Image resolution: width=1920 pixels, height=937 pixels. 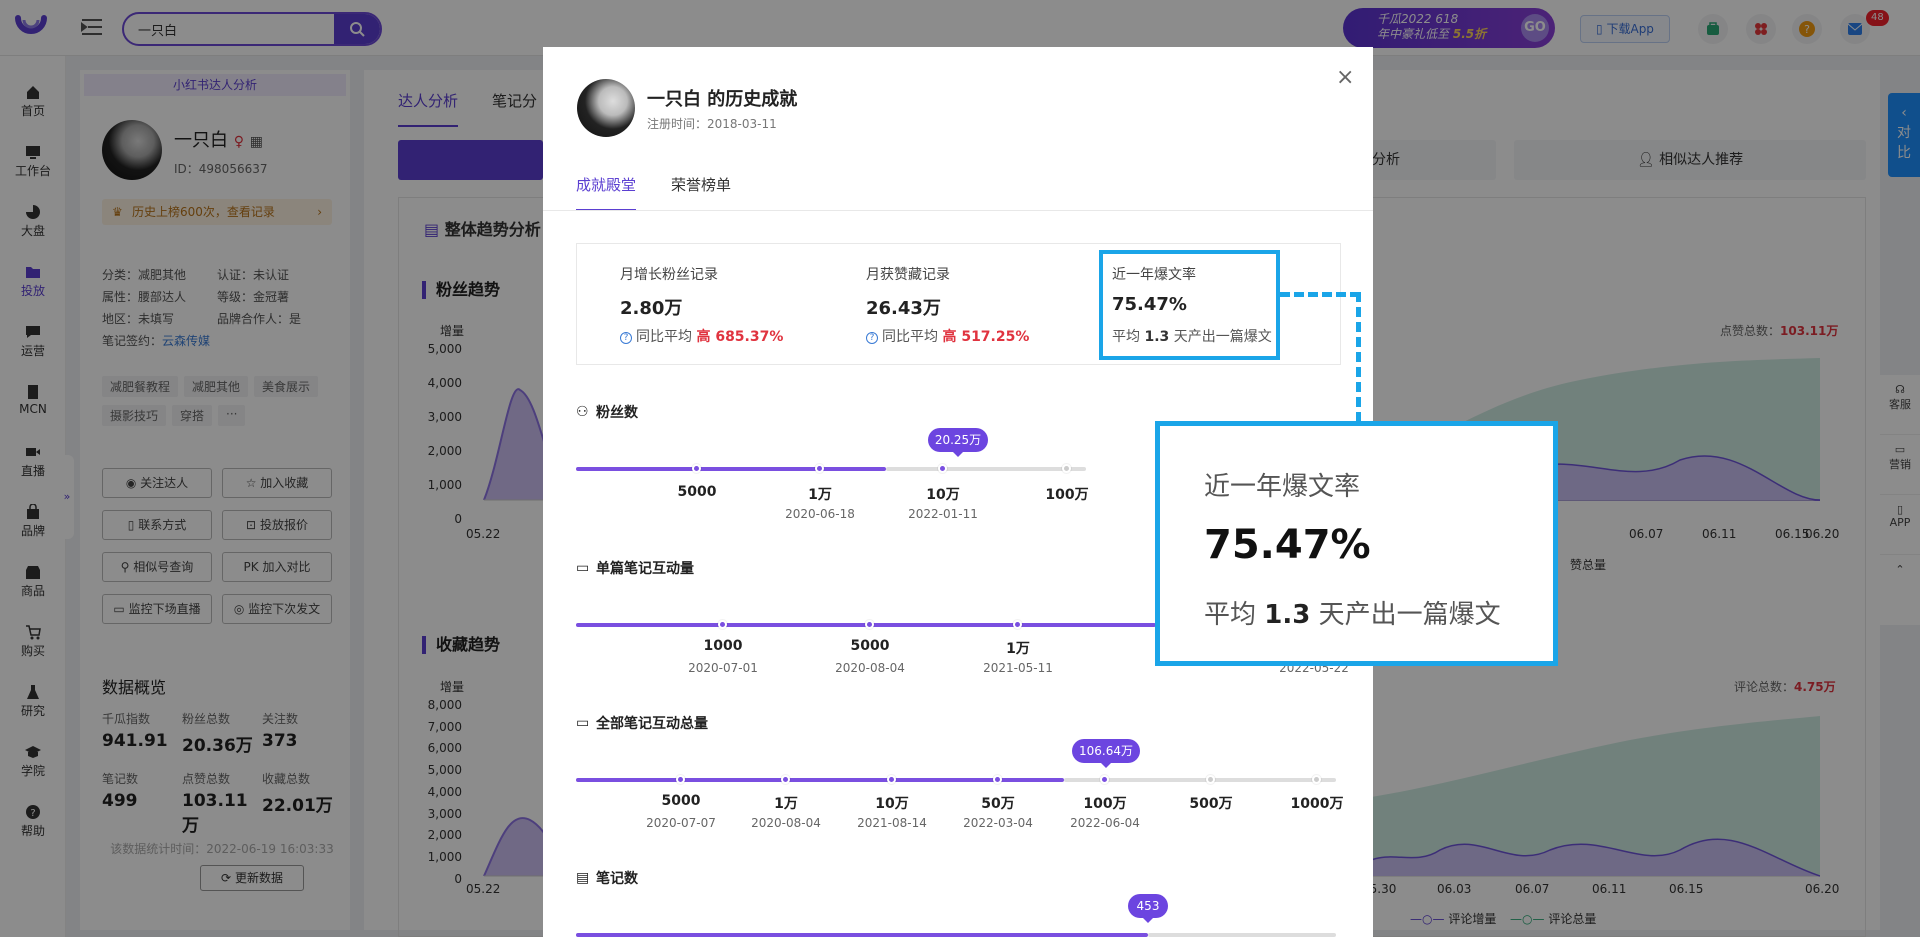 What do you see at coordinates (583, 878) in the screenshot?
I see `document-icon: ▤` at bounding box center [583, 878].